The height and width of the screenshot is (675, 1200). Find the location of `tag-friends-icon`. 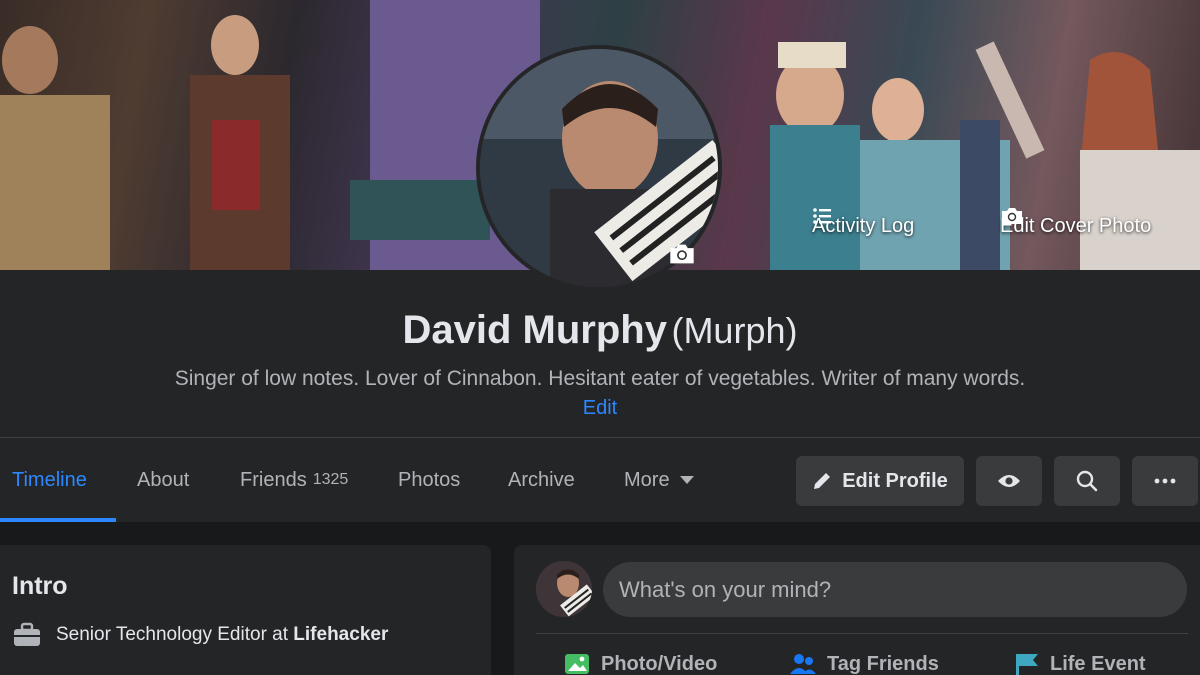

tag-friends-icon is located at coordinates (803, 664).